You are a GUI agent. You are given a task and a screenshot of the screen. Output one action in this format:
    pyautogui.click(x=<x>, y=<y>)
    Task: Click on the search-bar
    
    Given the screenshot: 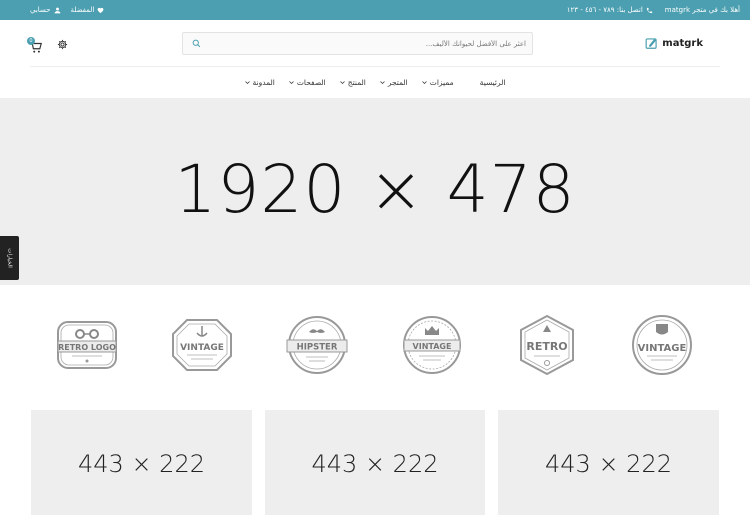 What is the action you would take?
    pyautogui.click(x=357, y=43)
    